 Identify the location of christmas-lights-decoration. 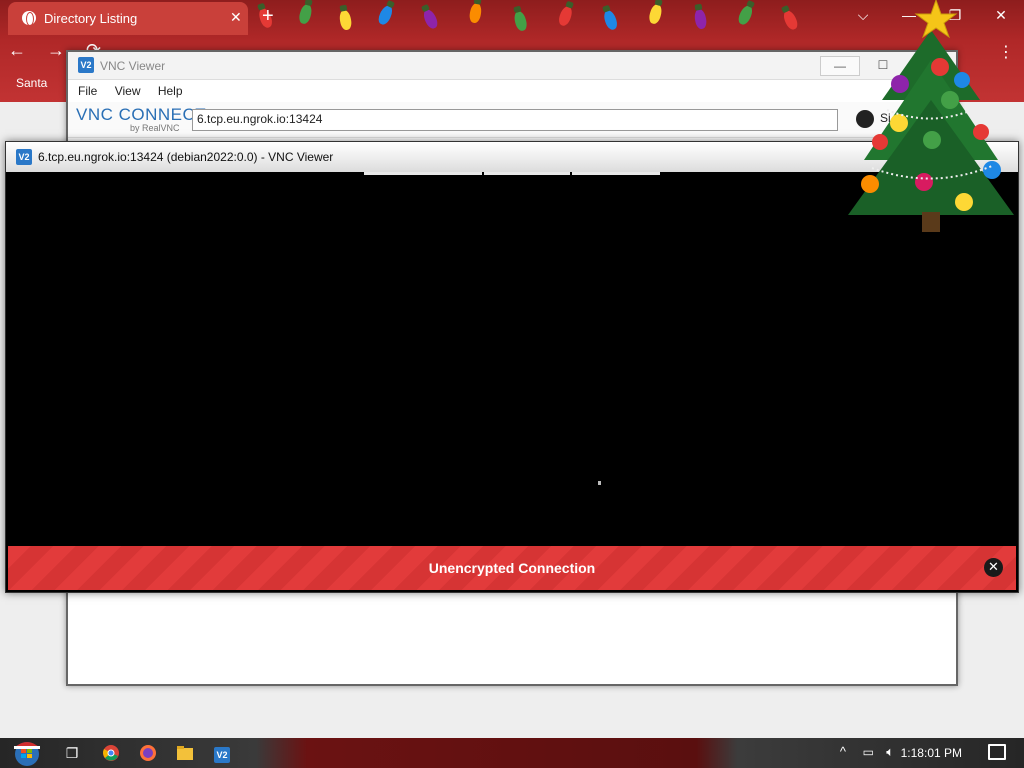
(540, 18).